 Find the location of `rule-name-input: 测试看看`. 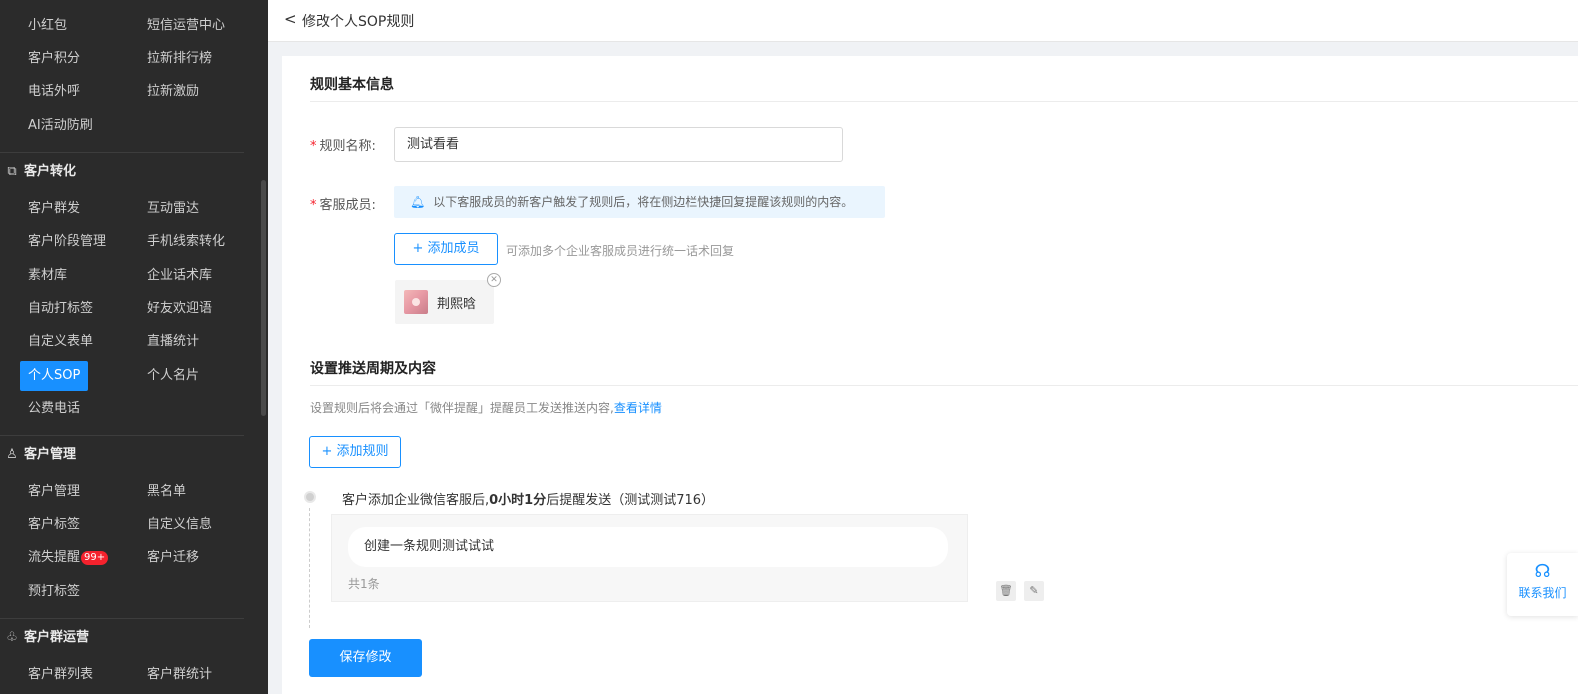

rule-name-input: 测试看看 is located at coordinates (618, 144).